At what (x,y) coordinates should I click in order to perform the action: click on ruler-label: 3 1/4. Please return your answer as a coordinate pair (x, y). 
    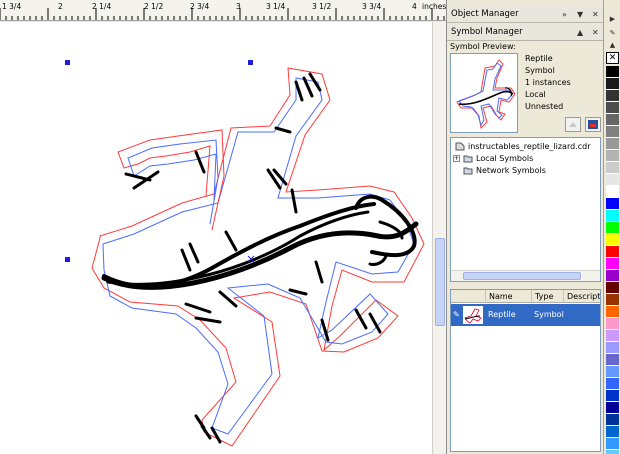
    Looking at the image, I should click on (276, 6).